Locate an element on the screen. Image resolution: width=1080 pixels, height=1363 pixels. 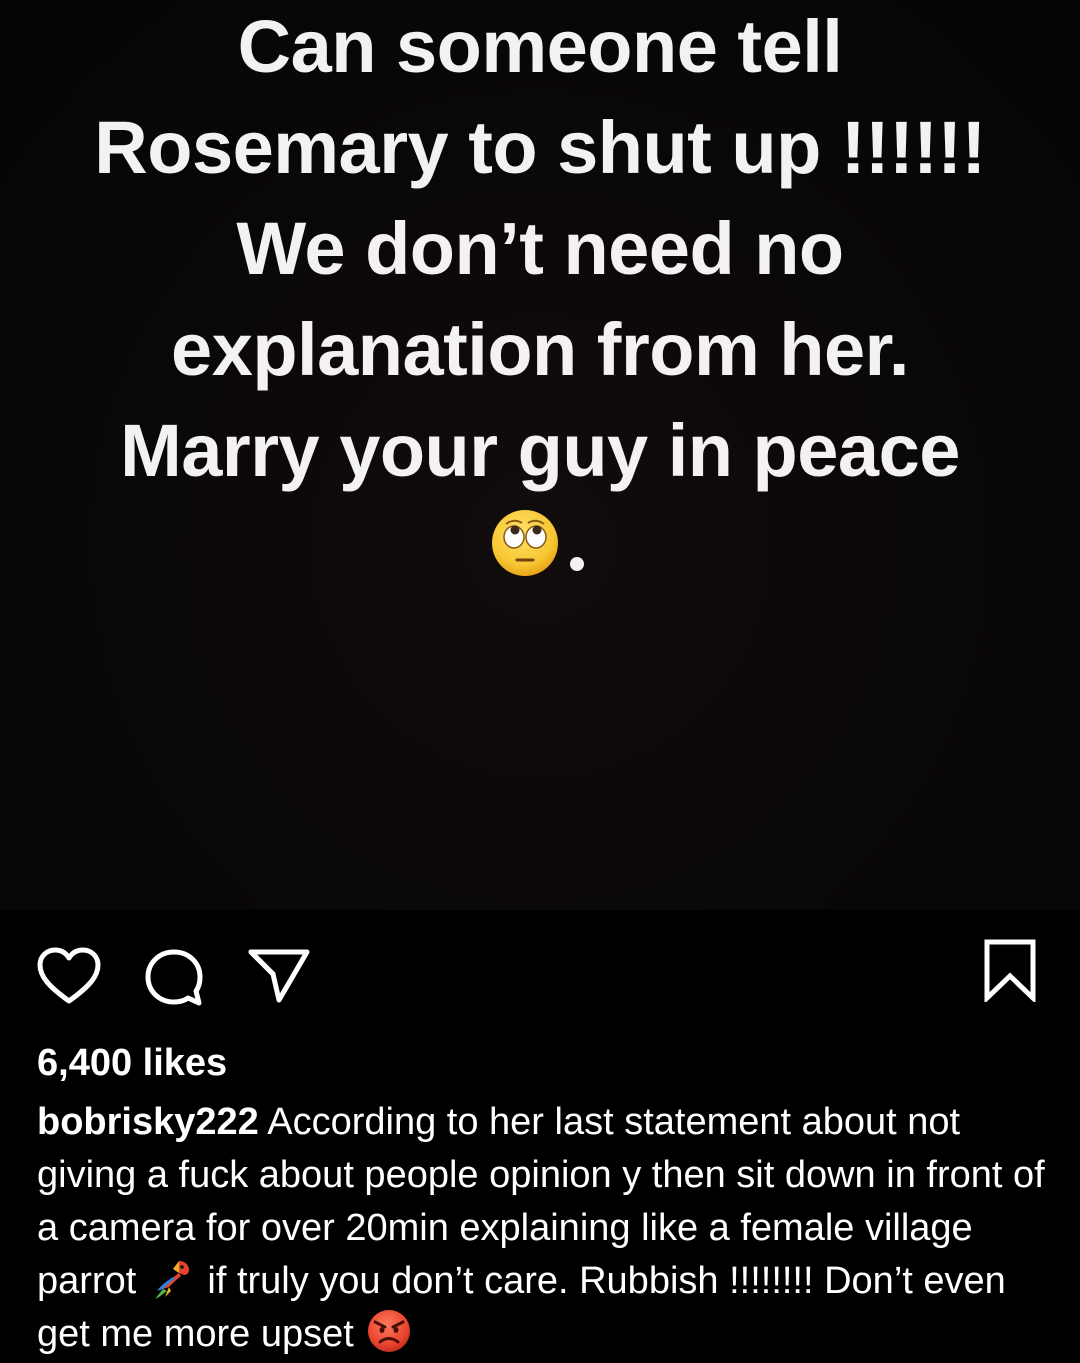
story-emoji-line is located at coordinates (540, 551).